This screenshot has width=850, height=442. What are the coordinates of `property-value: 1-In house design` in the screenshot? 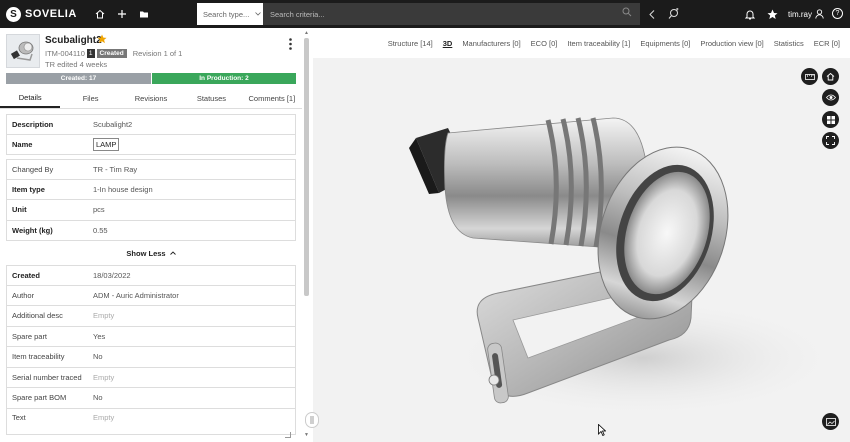 It's located at (123, 189).